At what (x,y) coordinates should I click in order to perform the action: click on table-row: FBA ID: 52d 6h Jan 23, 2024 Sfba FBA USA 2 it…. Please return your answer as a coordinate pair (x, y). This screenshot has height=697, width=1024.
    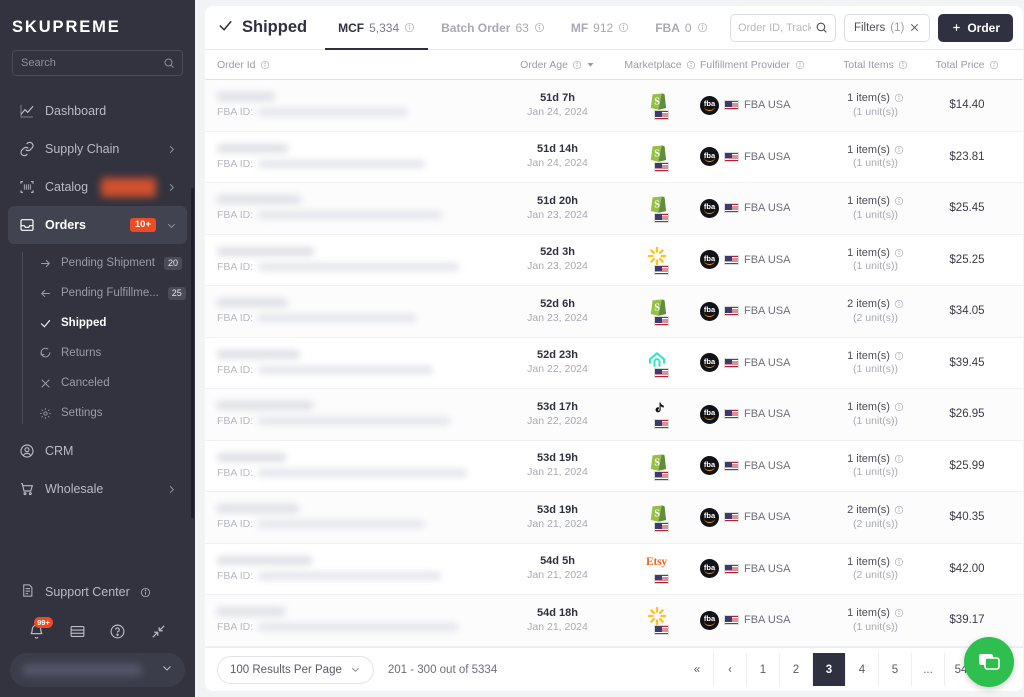
    Looking at the image, I should click on (614, 312).